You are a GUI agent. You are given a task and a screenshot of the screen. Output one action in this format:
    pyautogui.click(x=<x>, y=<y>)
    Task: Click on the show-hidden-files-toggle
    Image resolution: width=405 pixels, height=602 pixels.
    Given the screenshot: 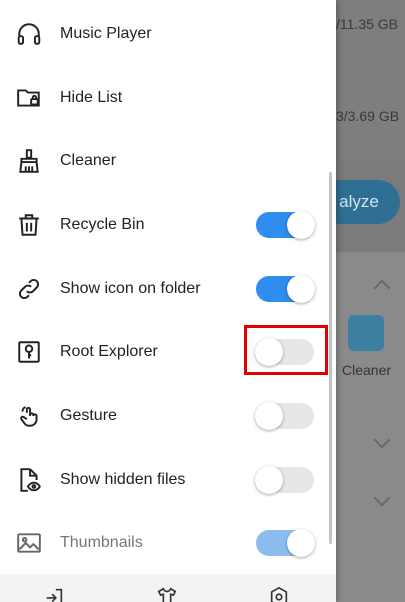 What is the action you would take?
    pyautogui.click(x=284, y=480)
    